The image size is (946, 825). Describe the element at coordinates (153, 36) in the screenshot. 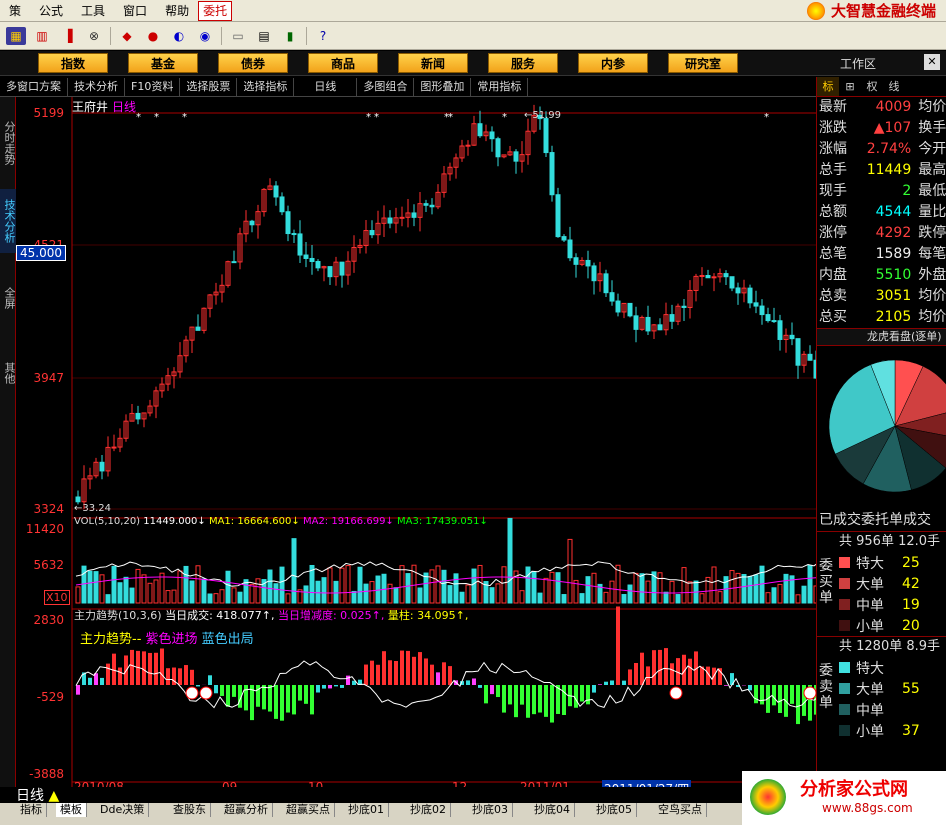

I see `pie-icon: ●` at that location.